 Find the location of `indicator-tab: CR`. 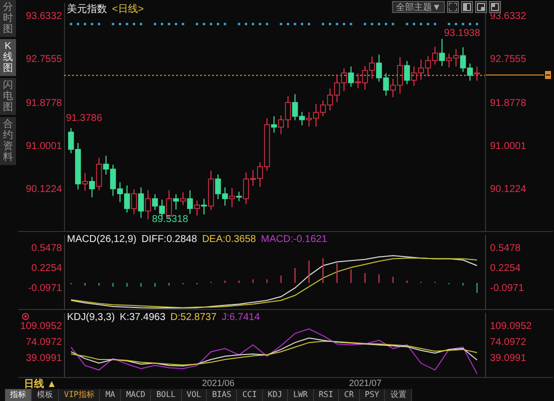

indicator-tab: CR is located at coordinates (349, 395).